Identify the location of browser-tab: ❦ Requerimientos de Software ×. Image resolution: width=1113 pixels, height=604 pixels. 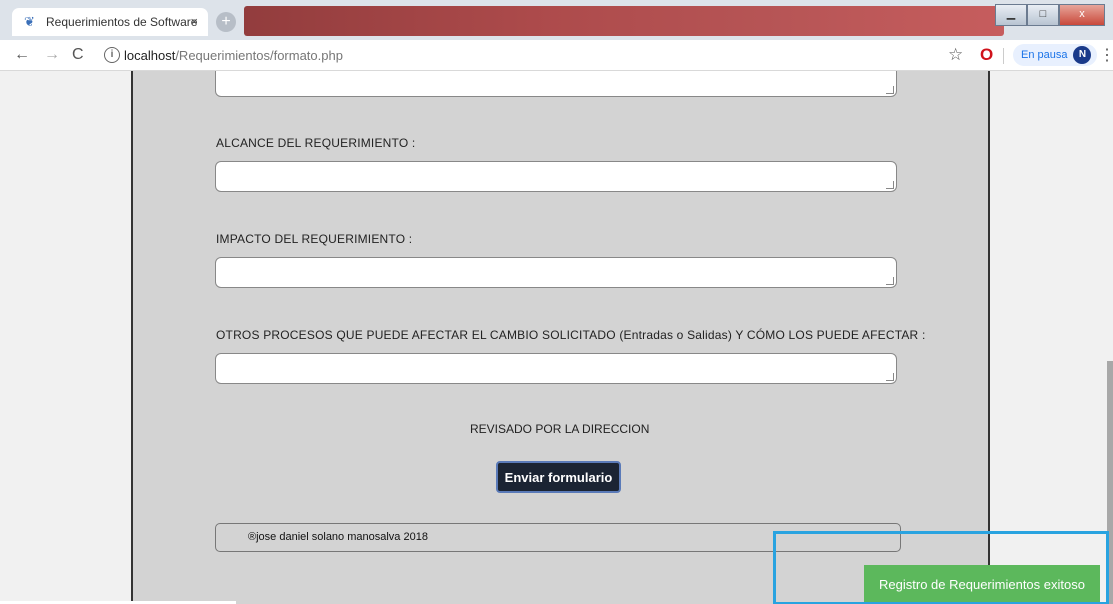
(110, 22).